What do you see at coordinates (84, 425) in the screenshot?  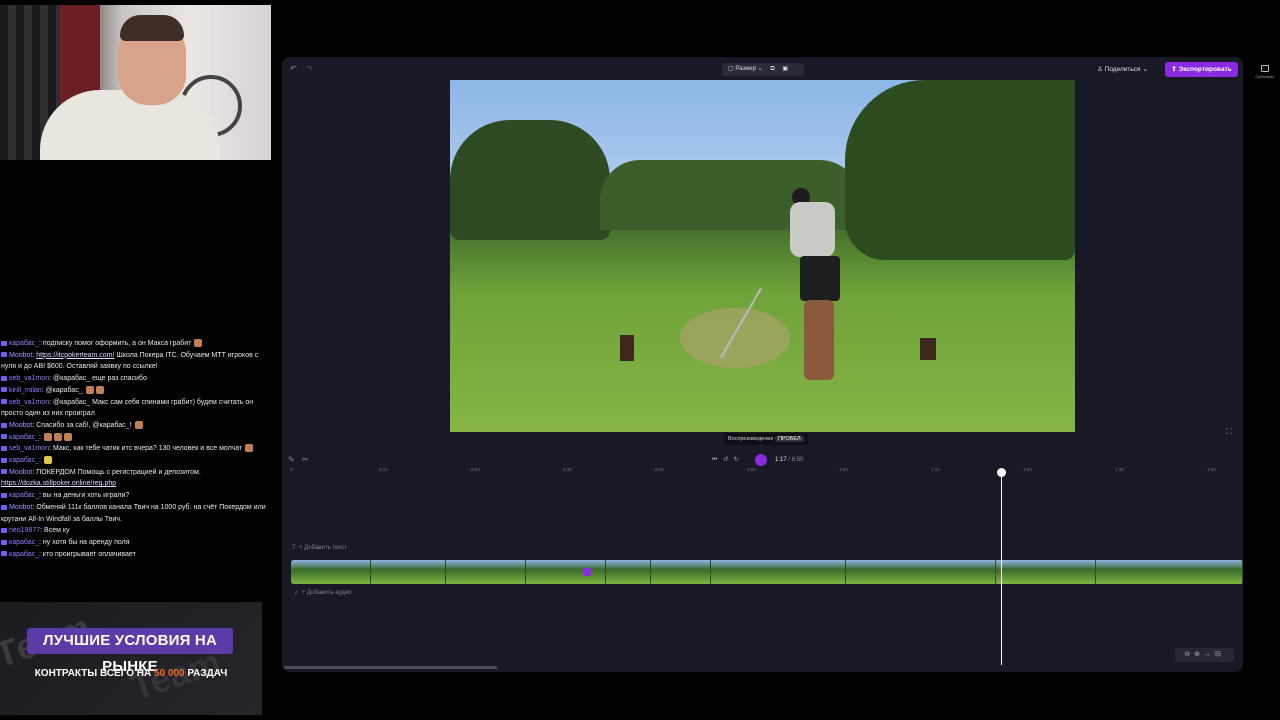 I see `chat-text: Спасибо за саб!, @карабас_!` at bounding box center [84, 425].